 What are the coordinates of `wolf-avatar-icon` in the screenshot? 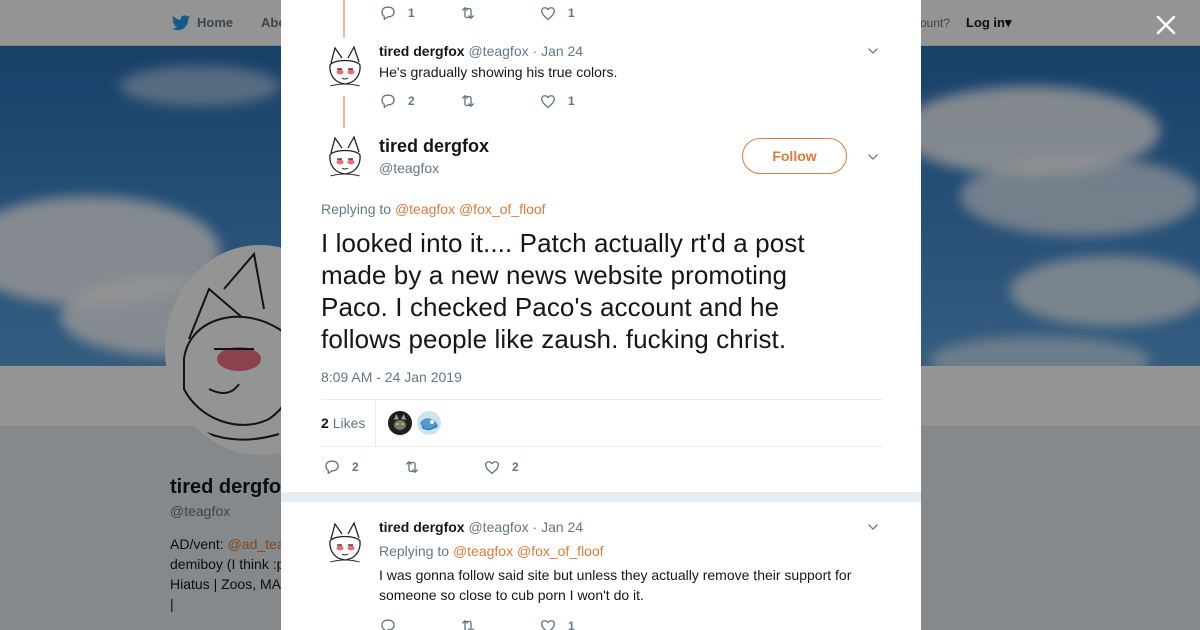 It's located at (400, 423).